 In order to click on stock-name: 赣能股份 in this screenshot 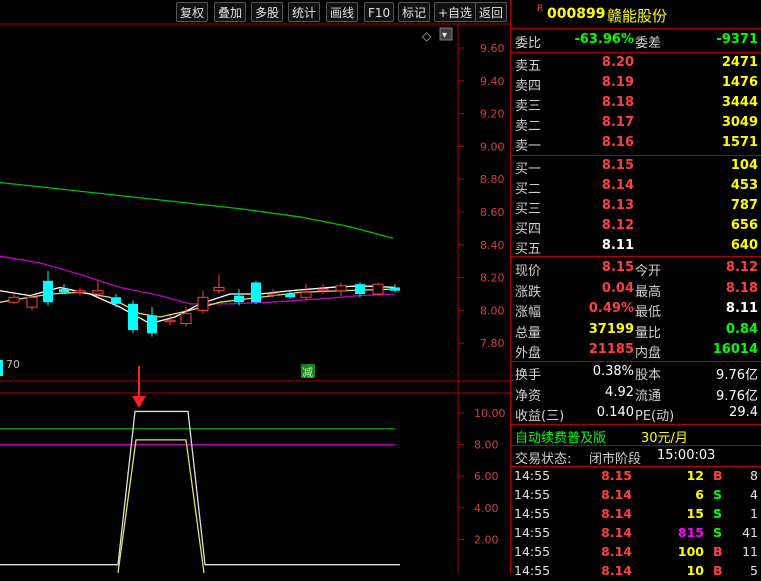, I will do `click(637, 16)`.